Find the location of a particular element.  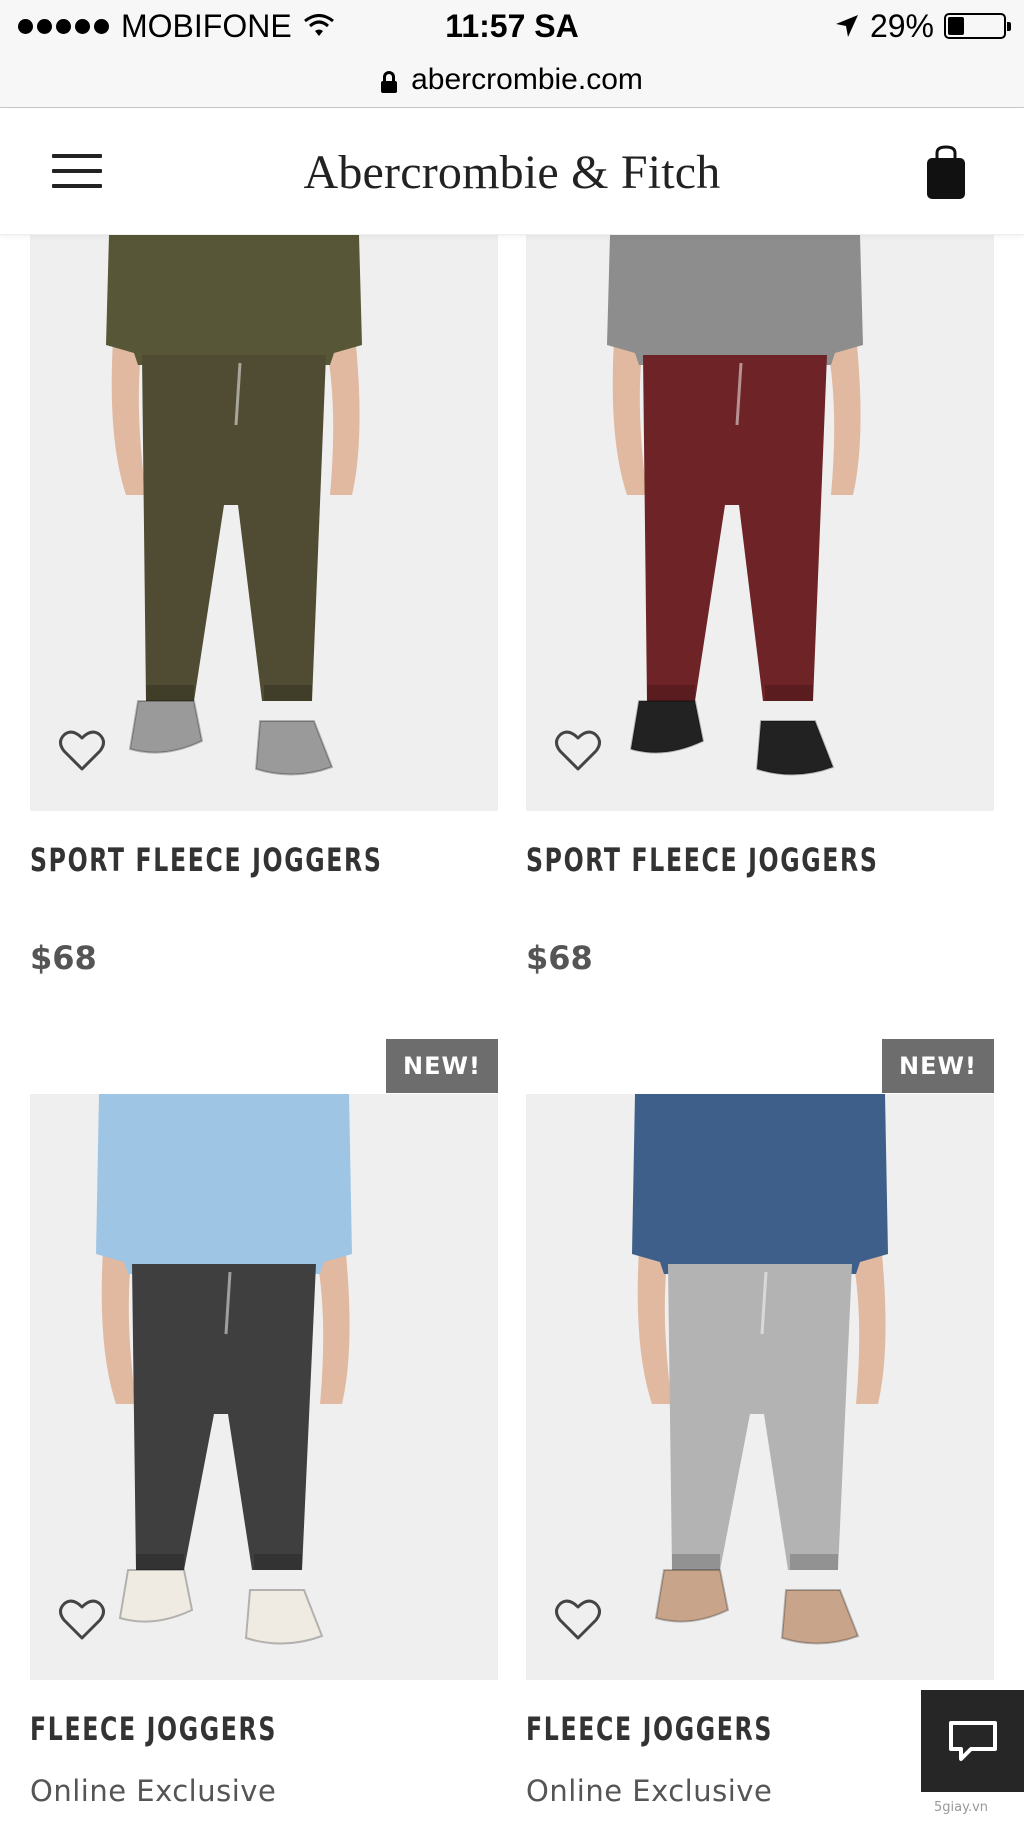

url-text: abercrombie.com is located at coordinates (527, 80).